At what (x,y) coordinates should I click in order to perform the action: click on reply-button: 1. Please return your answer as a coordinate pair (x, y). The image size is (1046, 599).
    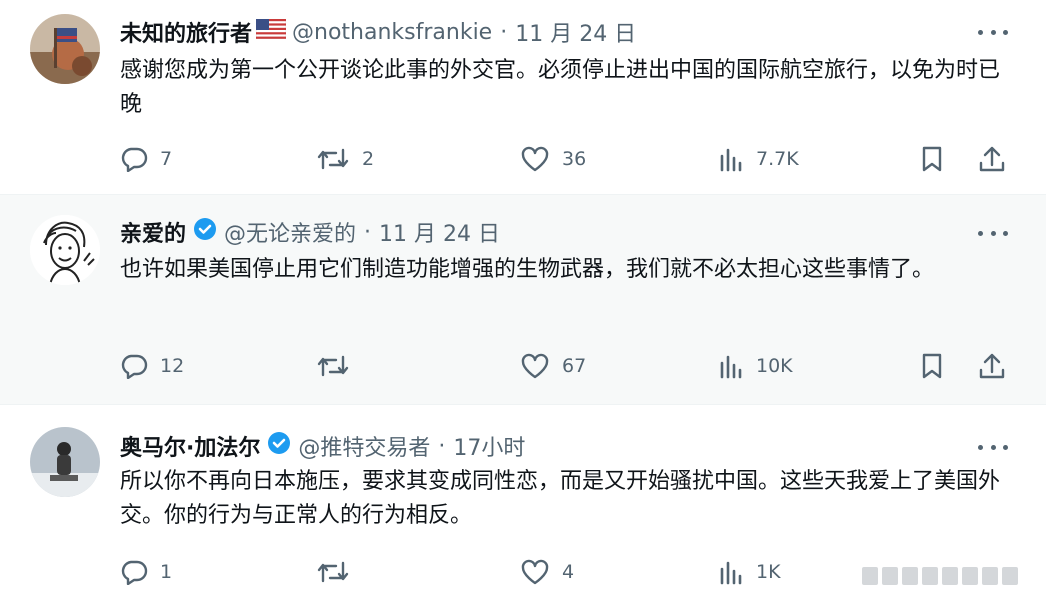
    Looking at the image, I should click on (146, 572).